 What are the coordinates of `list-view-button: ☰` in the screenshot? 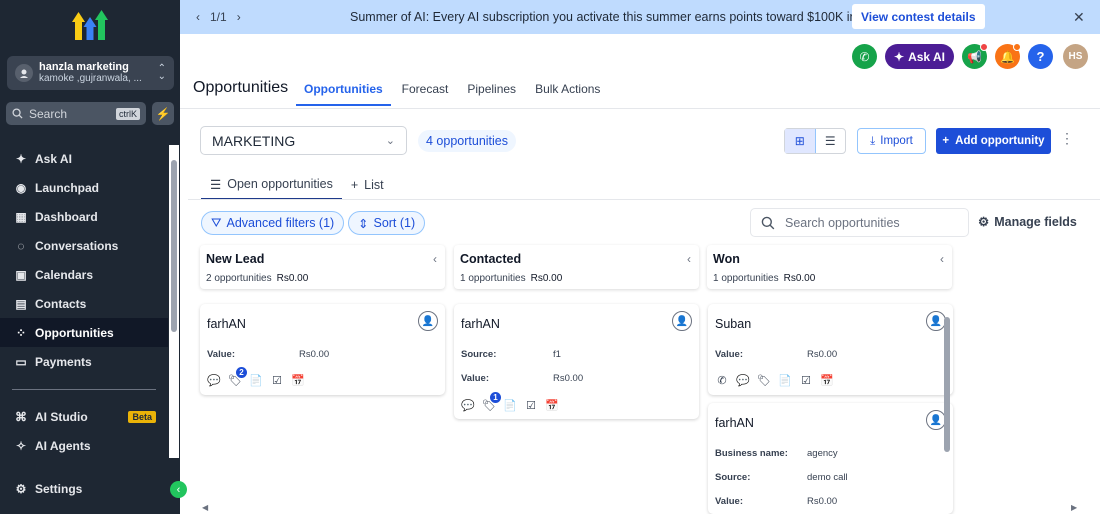 It's located at (831, 141).